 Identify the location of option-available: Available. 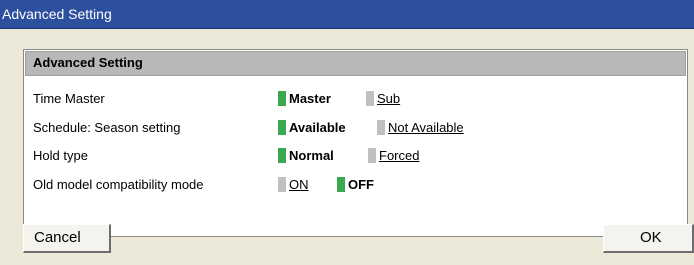
(312, 128).